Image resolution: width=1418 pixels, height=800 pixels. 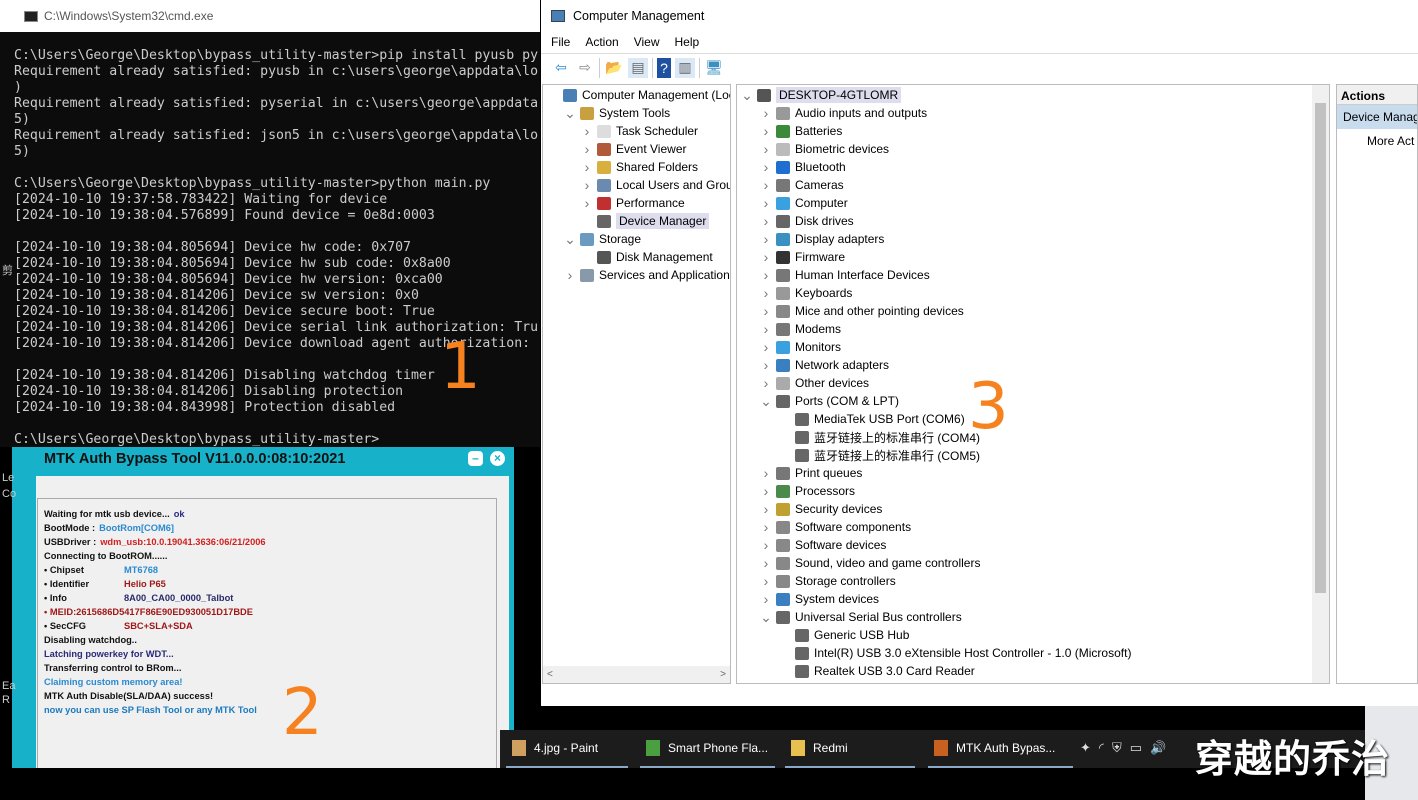 I want to click on cmd-title-bar: C:\Windows\System32\cmd.exe, so click(x=270, y=16).